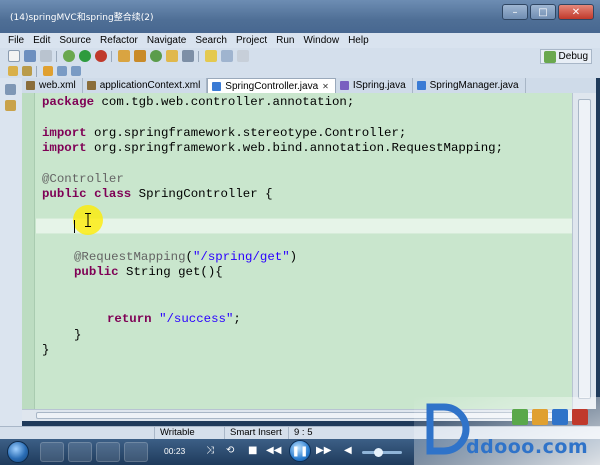 The image size is (600, 465). I want to click on toggle-mark-occurrences-icon, so click(211, 56).